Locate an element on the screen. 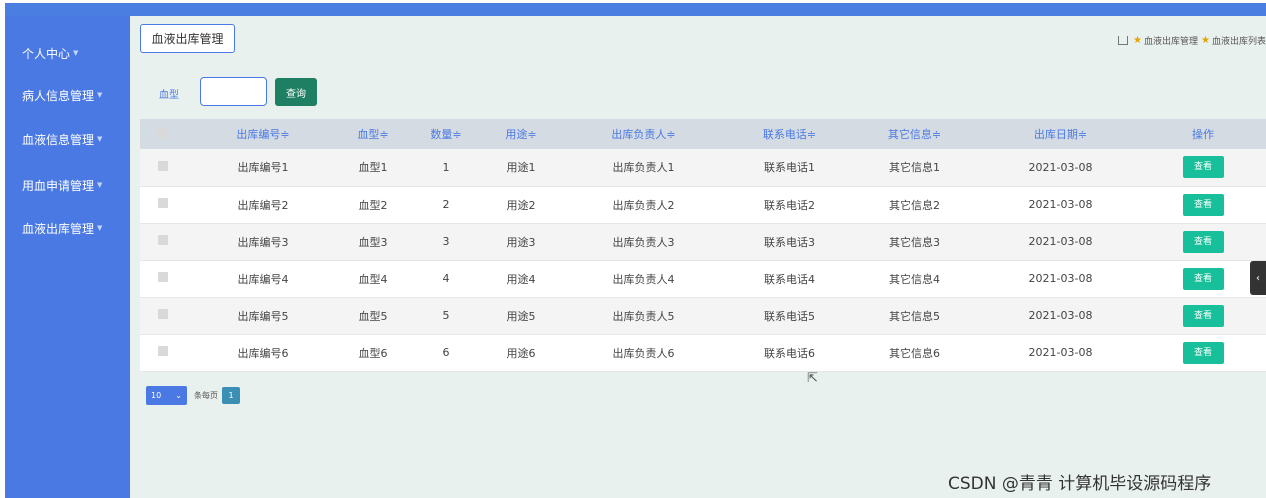 The height and width of the screenshot is (498, 1266). table-cell: 出库负责人5 is located at coordinates (643, 316).